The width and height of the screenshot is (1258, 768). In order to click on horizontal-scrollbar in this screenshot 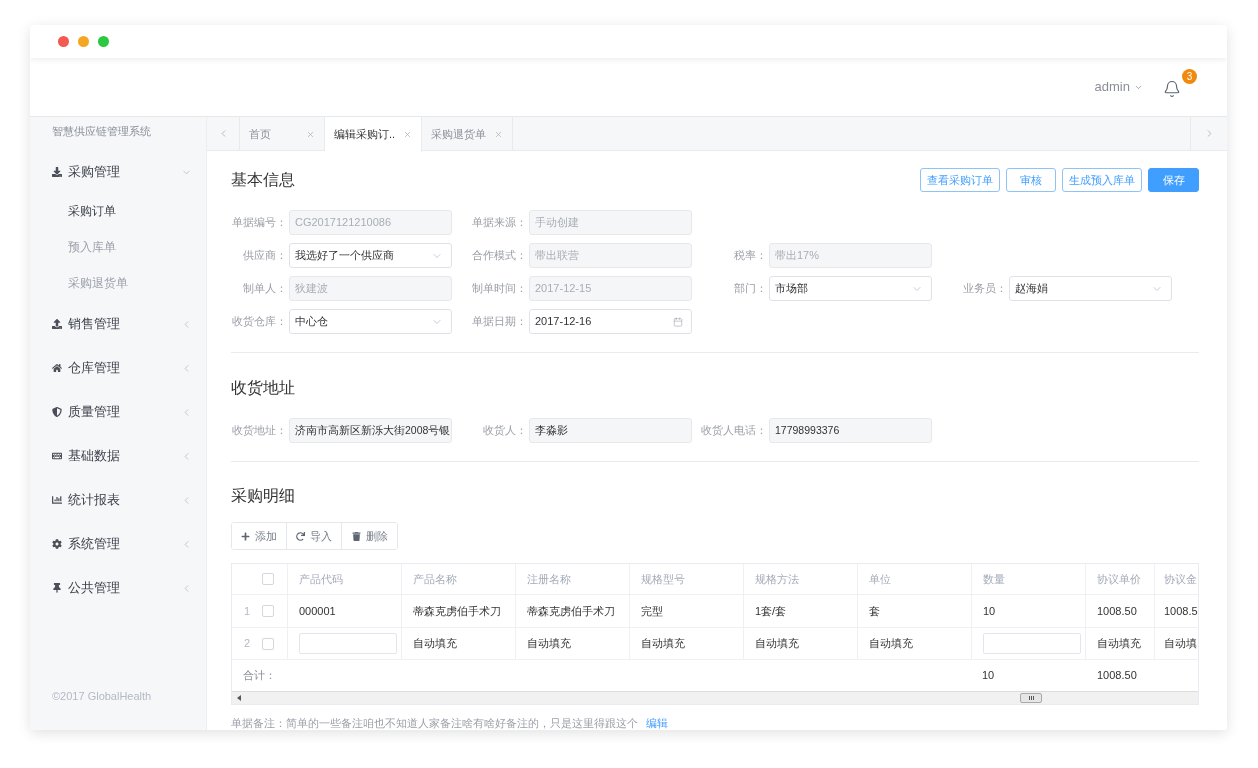, I will do `click(715, 697)`.